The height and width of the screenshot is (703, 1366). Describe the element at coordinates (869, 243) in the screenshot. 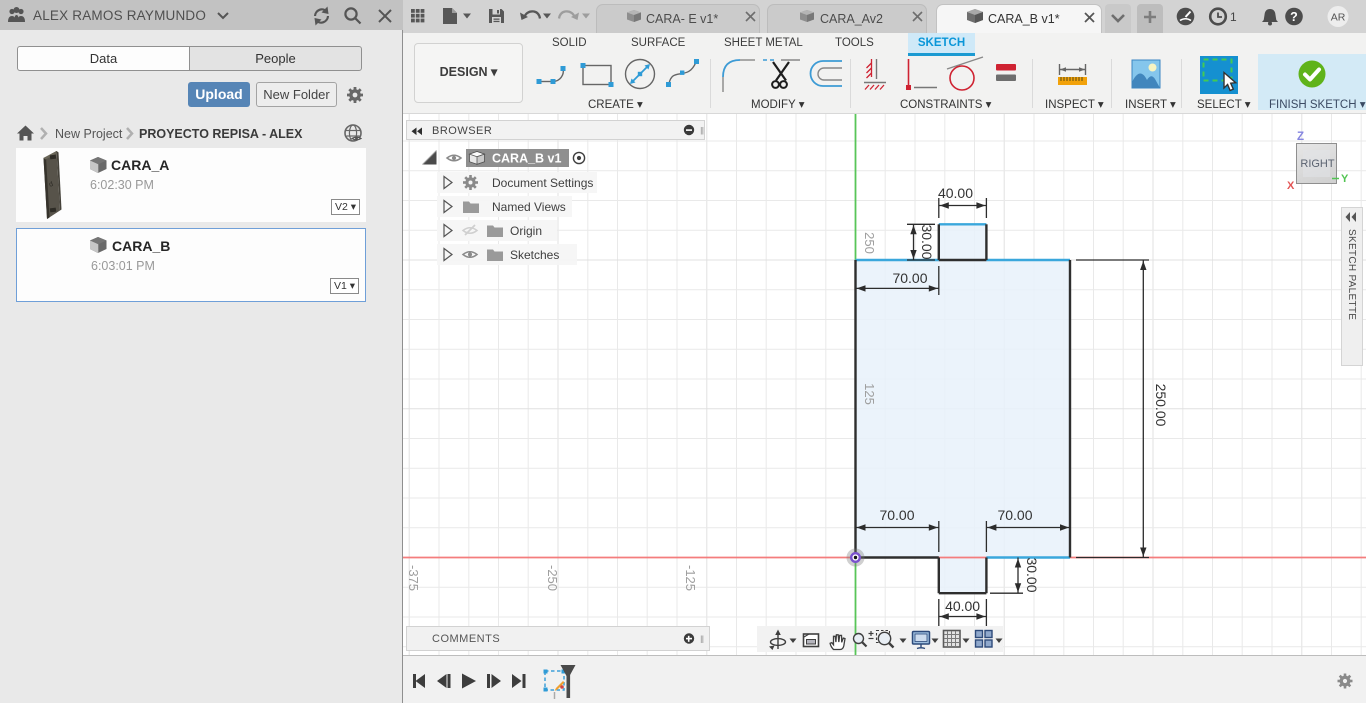

I see `svg-text: 250` at that location.